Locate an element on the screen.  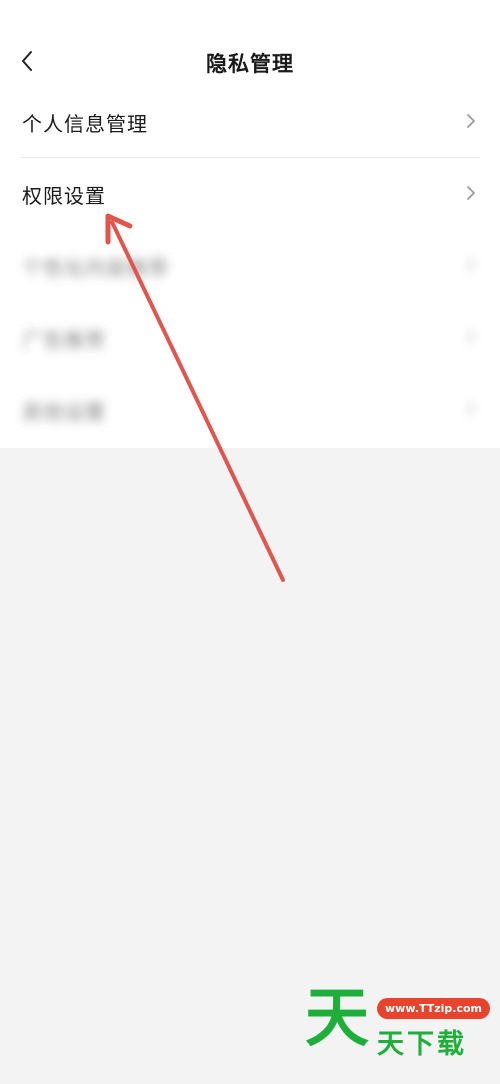
menu-item-label: 个性化内容推荐 is located at coordinates (95, 268).